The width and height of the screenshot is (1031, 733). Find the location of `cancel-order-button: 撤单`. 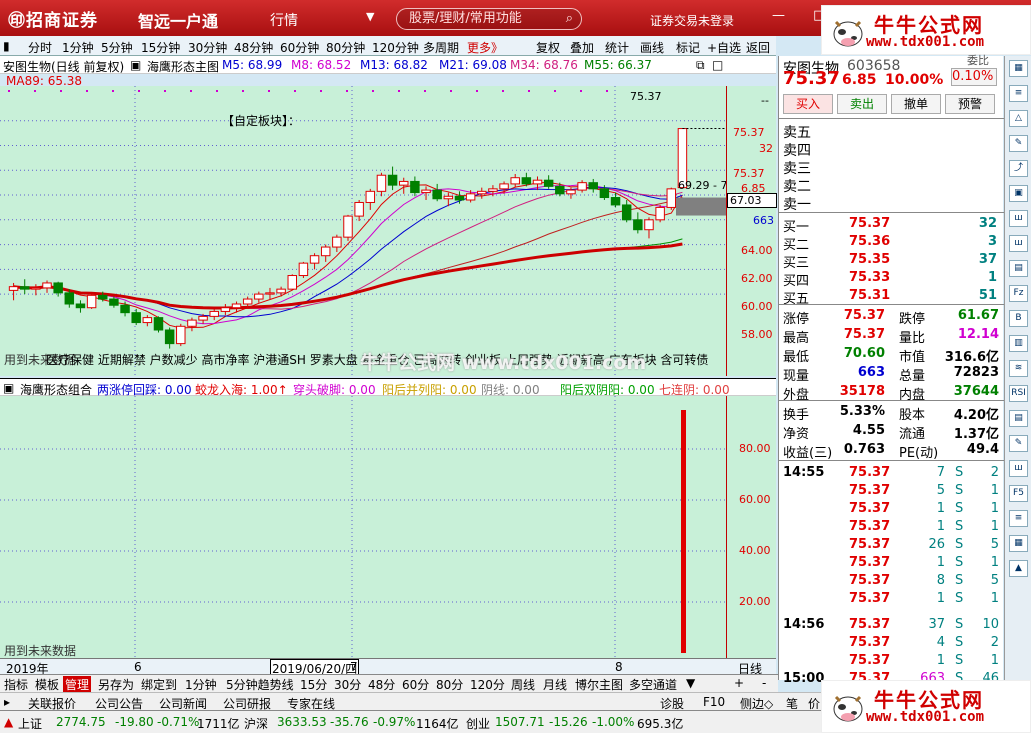

cancel-order-button: 撤单 is located at coordinates (916, 104).